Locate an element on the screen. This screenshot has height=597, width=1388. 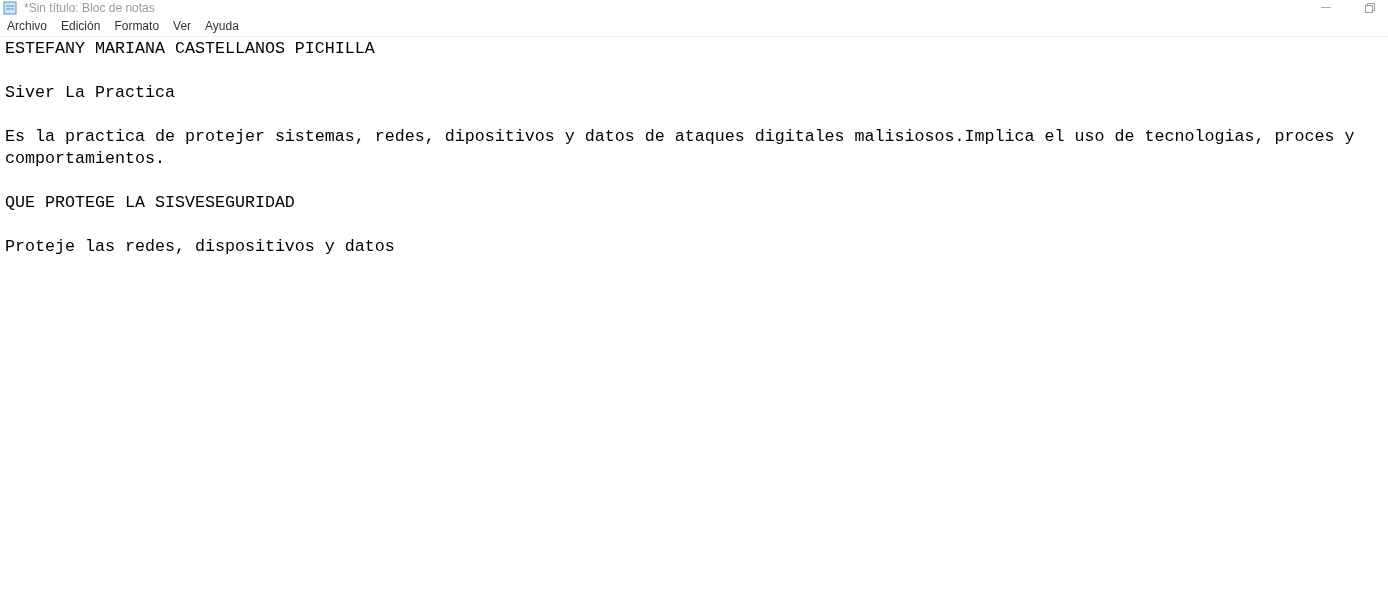
menu-item: Ver is located at coordinates (182, 25).